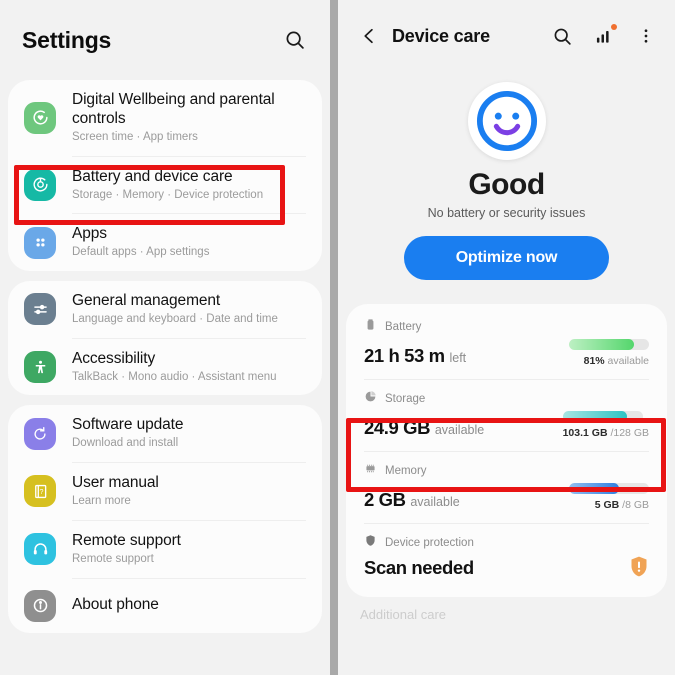 The image size is (675, 675). I want to click on more-vertical-icon, so click(646, 36).